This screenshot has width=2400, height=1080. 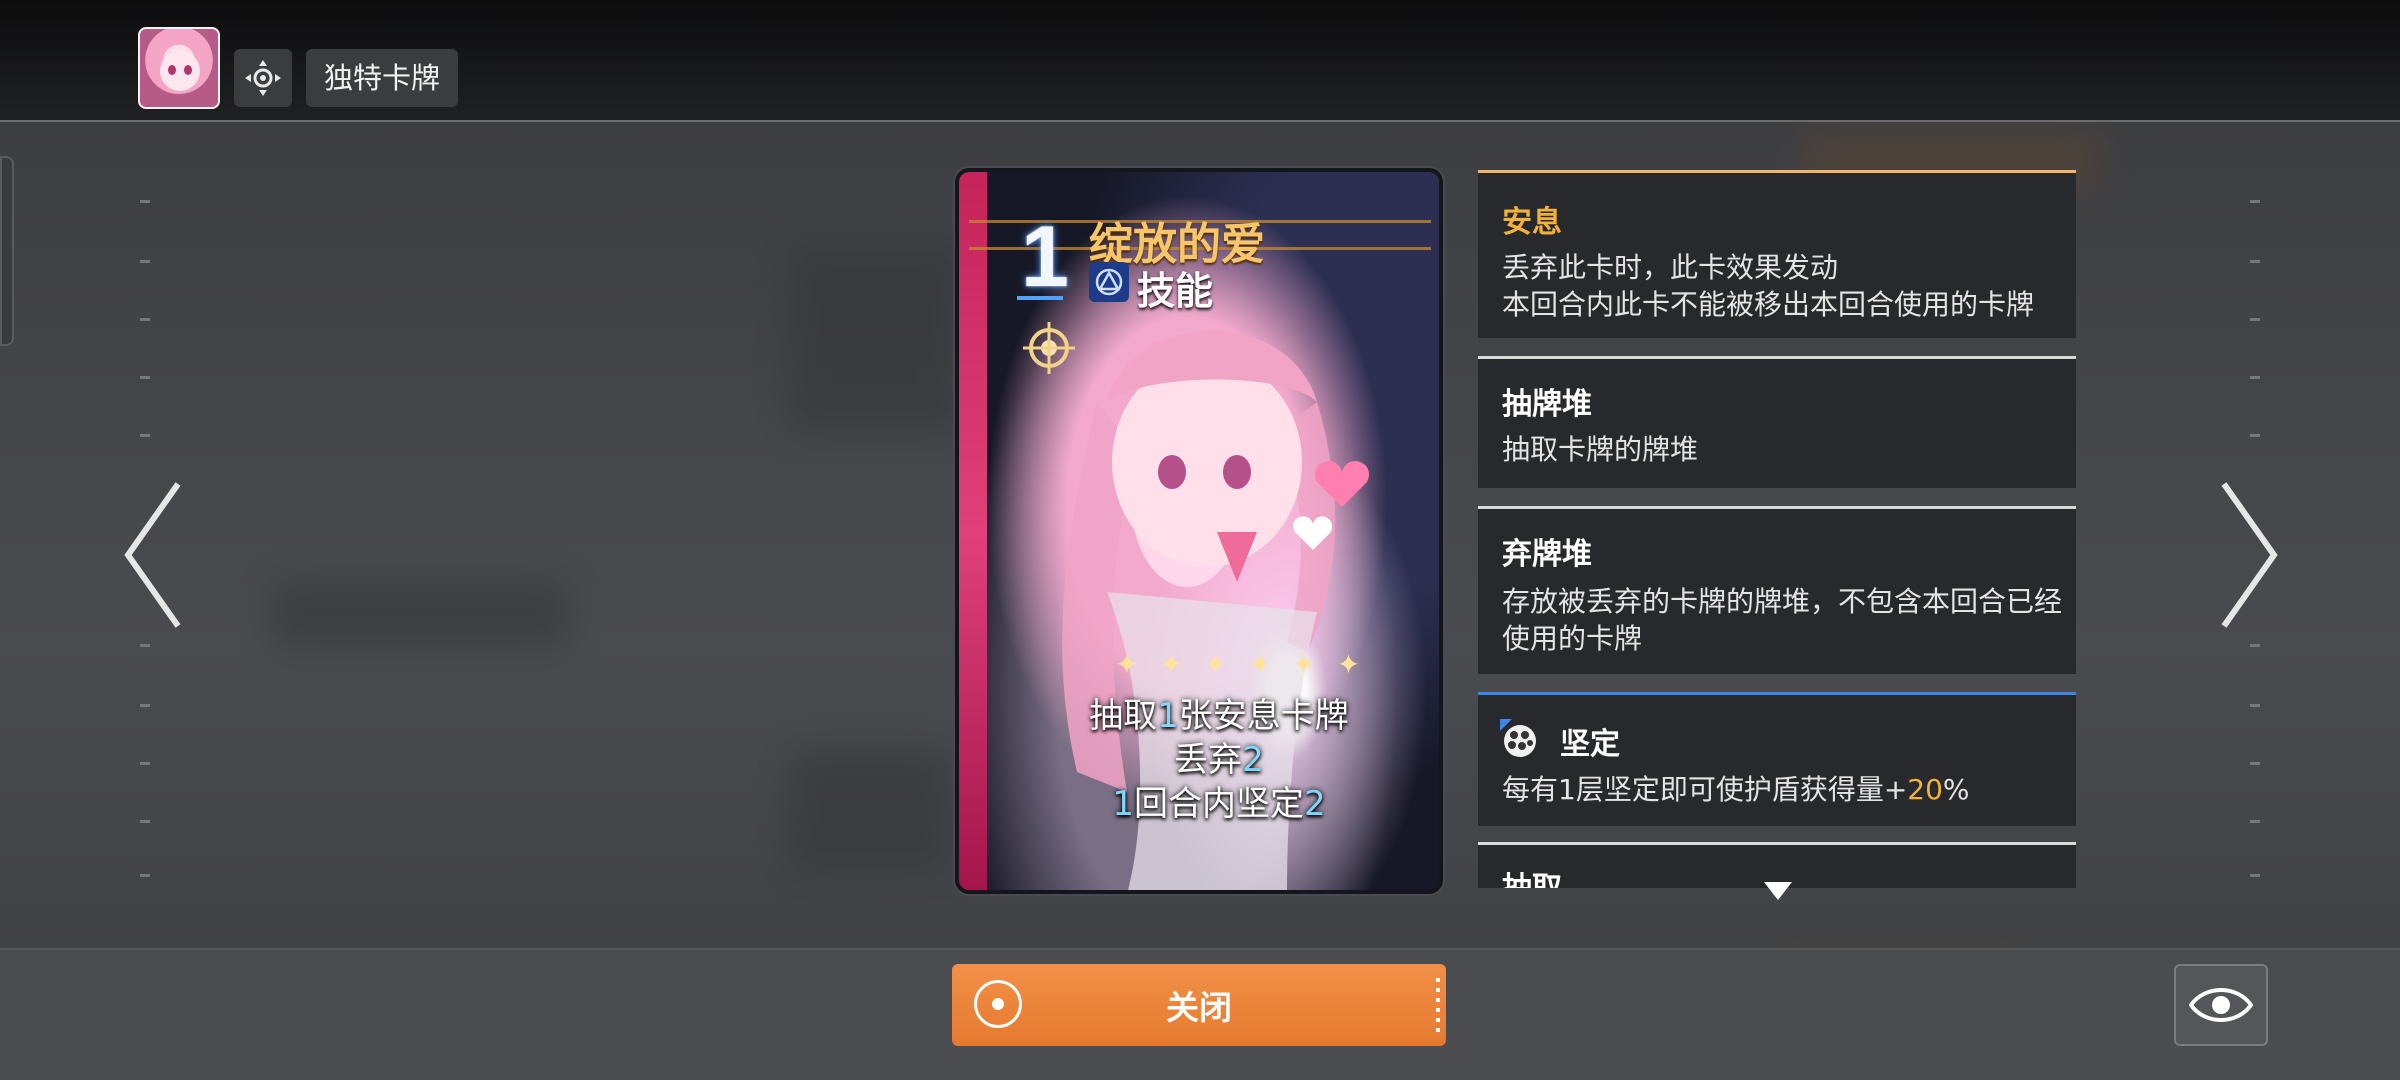 What do you see at coordinates (1778, 891) in the screenshot?
I see `scroll-down-icon` at bounding box center [1778, 891].